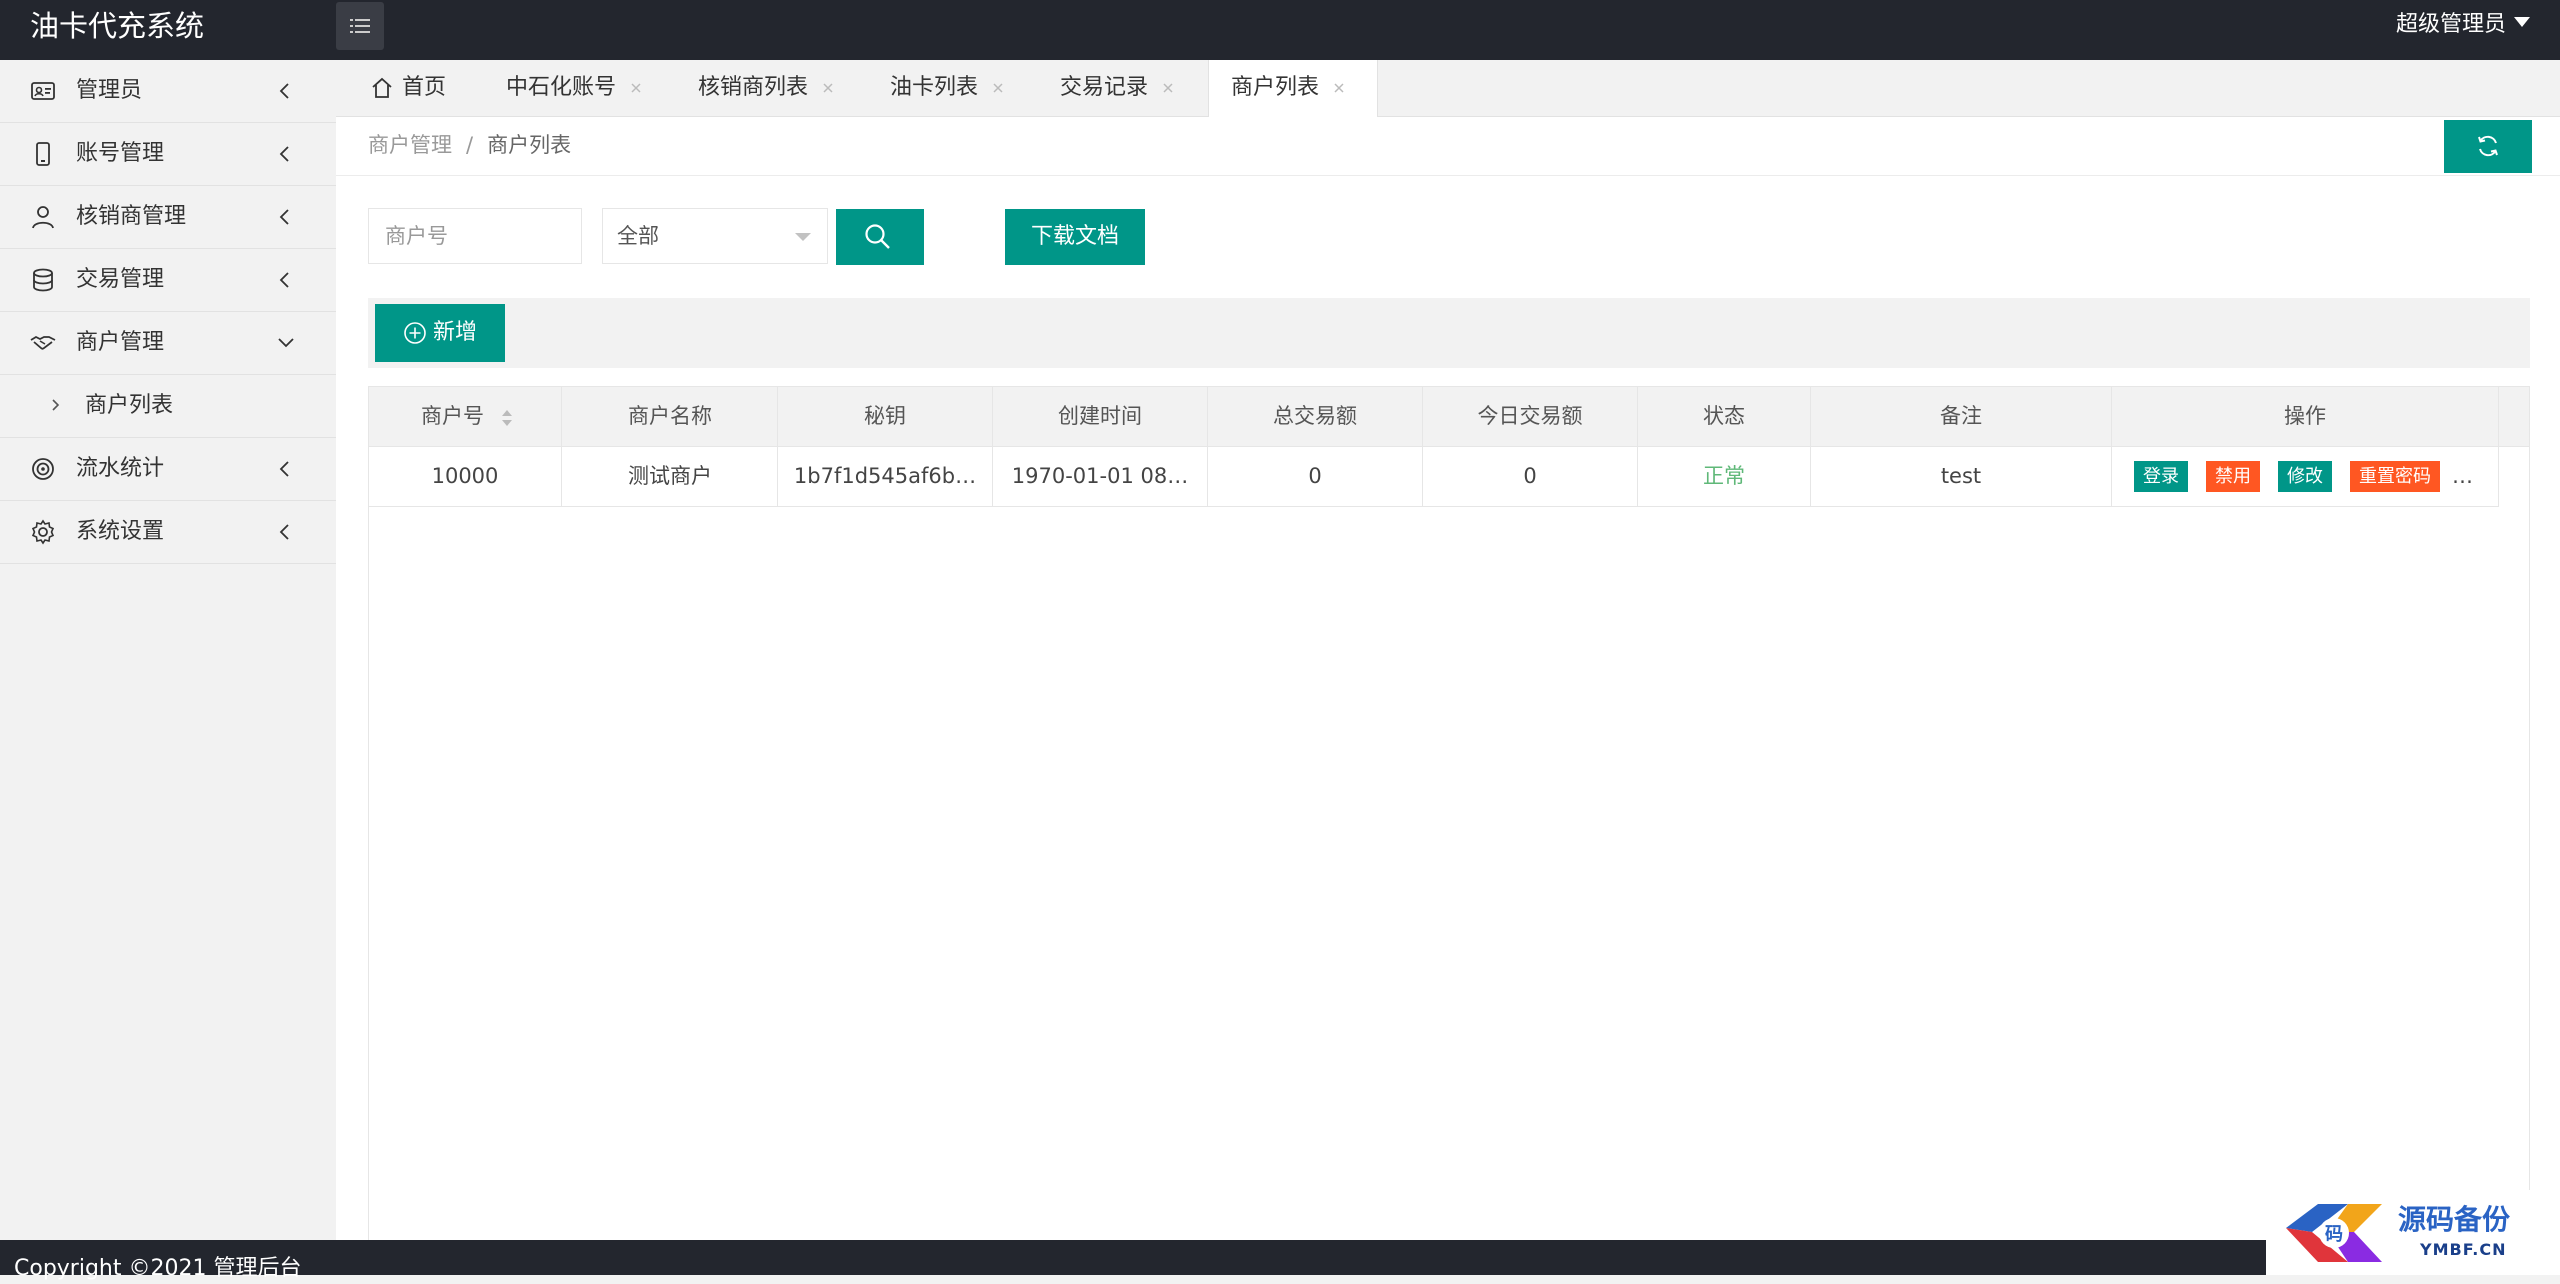 Image resolution: width=2560 pixels, height=1284 pixels. What do you see at coordinates (1280, 30) in the screenshot?
I see `top-header: 油卡代充系统 超级管理员` at bounding box center [1280, 30].